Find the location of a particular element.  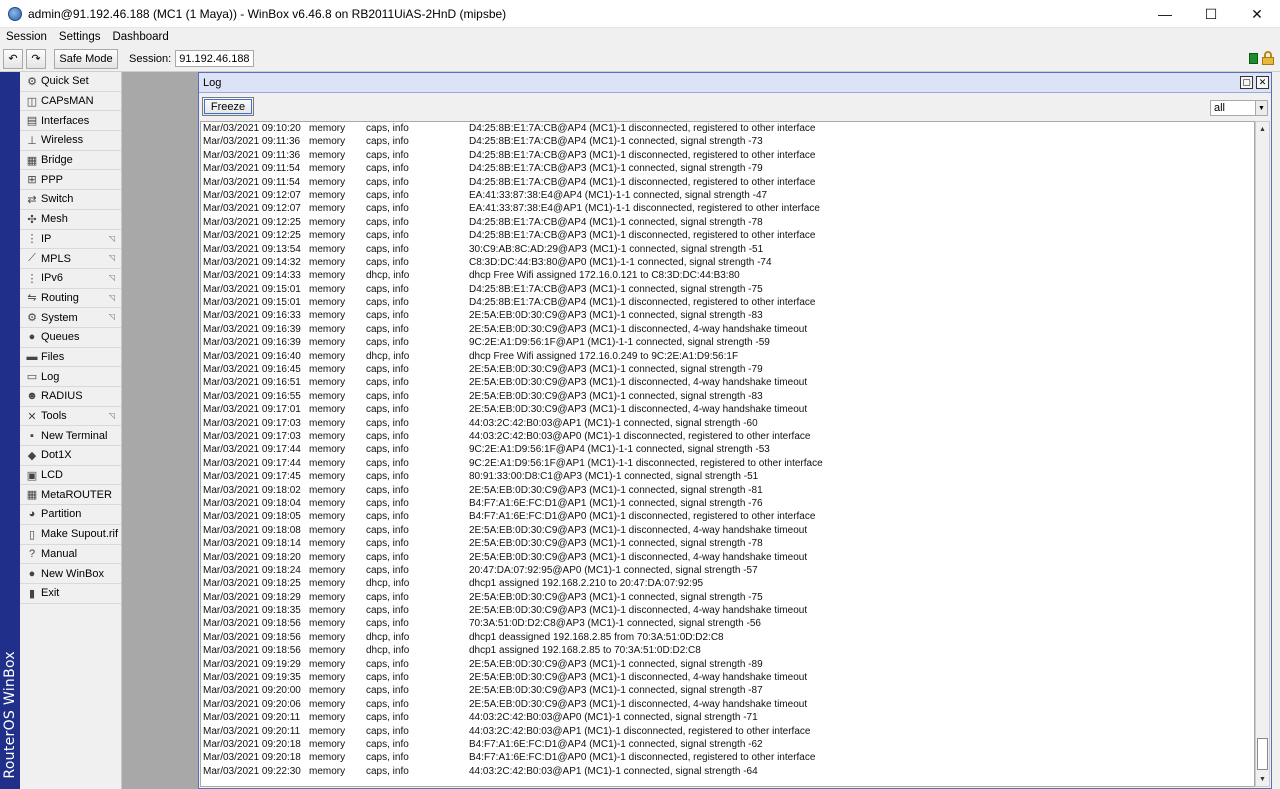

undo-button: ↶ is located at coordinates (13, 58).